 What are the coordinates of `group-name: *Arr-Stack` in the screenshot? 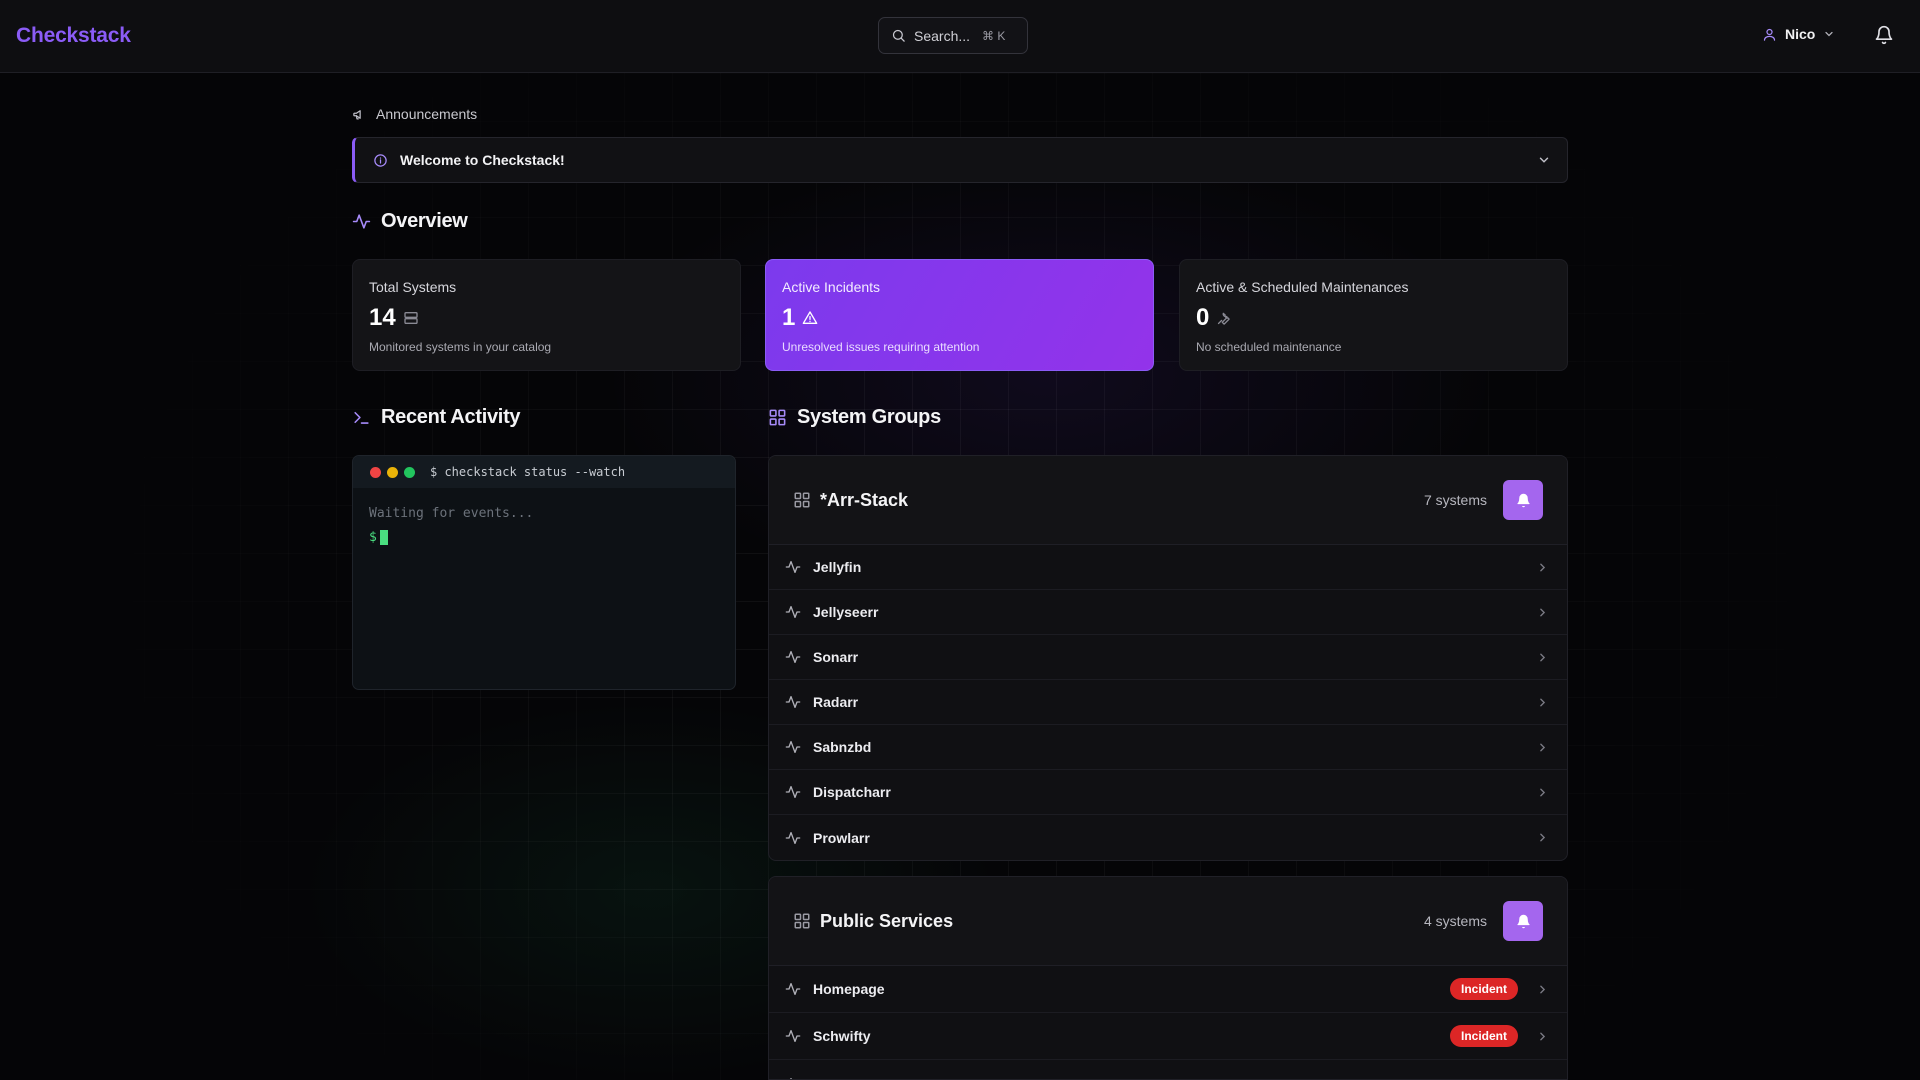 It's located at (864, 499).